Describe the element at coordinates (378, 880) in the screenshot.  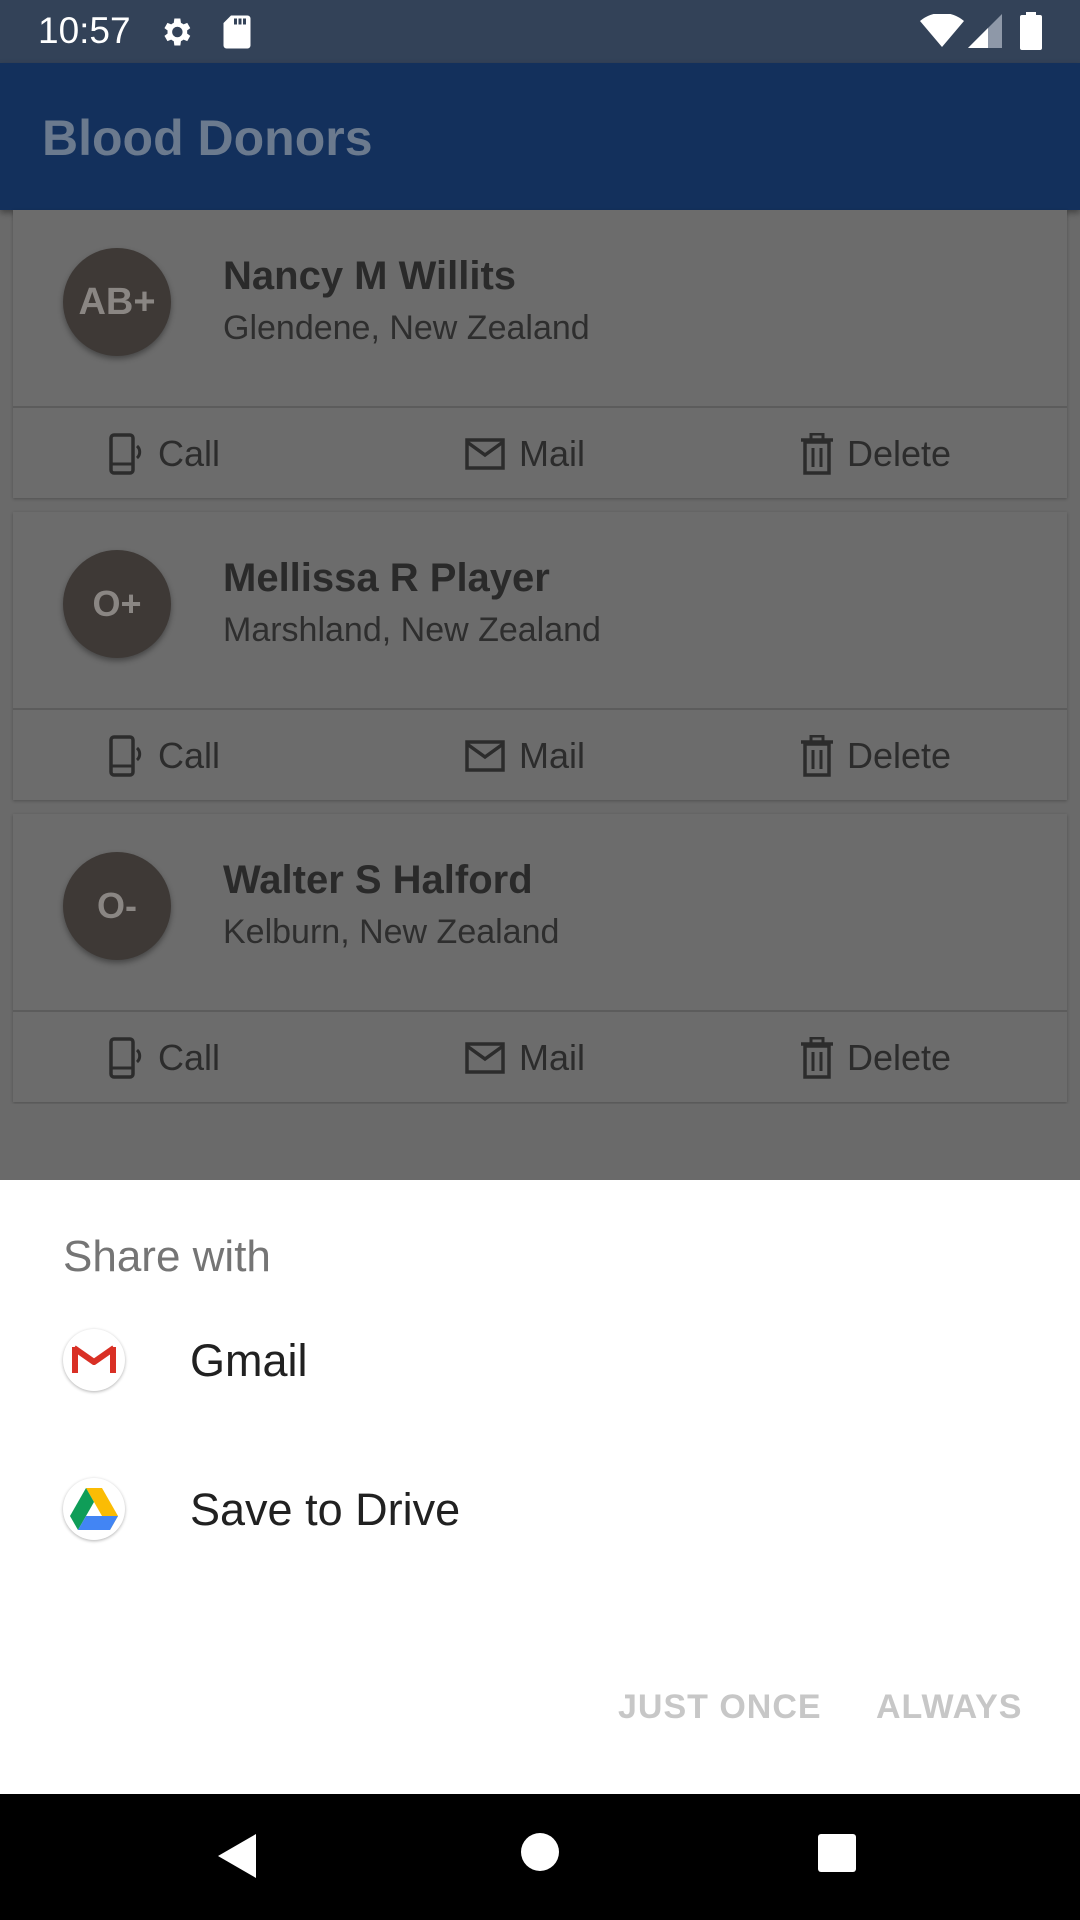
I see `donor-name: Walter S Halford` at that location.